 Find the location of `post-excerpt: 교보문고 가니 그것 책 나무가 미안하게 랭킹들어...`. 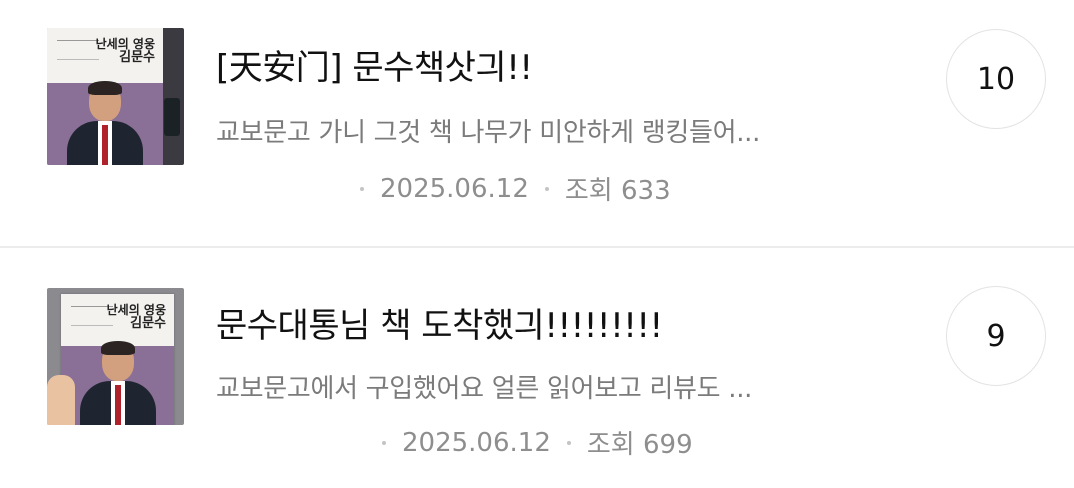

post-excerpt: 교보문고 가니 그것 책 나무가 미안하게 랭킹들어... is located at coordinates (488, 133).